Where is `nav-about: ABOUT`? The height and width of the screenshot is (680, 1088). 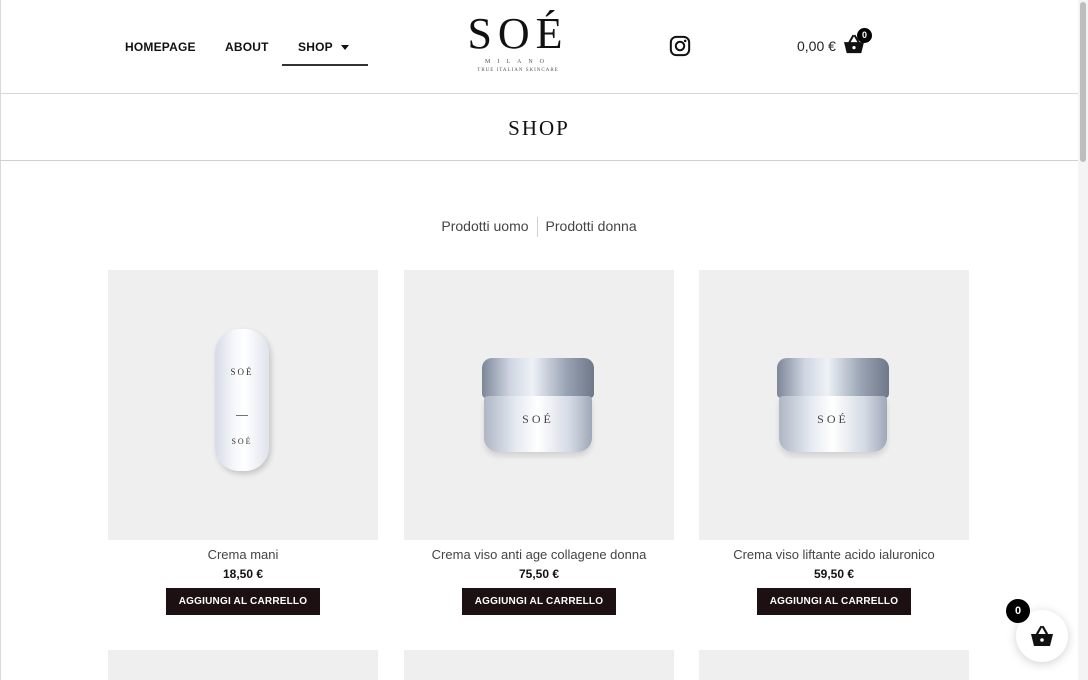
nav-about: ABOUT is located at coordinates (247, 47).